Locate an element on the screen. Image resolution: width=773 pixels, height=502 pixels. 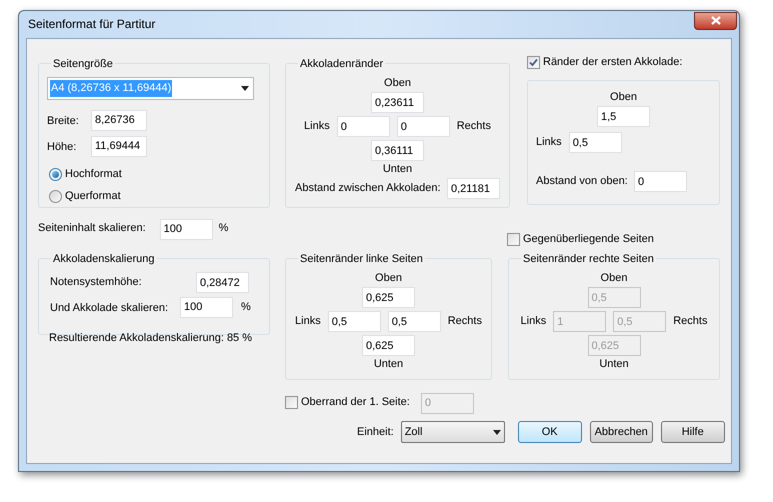
group-title: Seitenränder linke Seiten is located at coordinates (361, 259).